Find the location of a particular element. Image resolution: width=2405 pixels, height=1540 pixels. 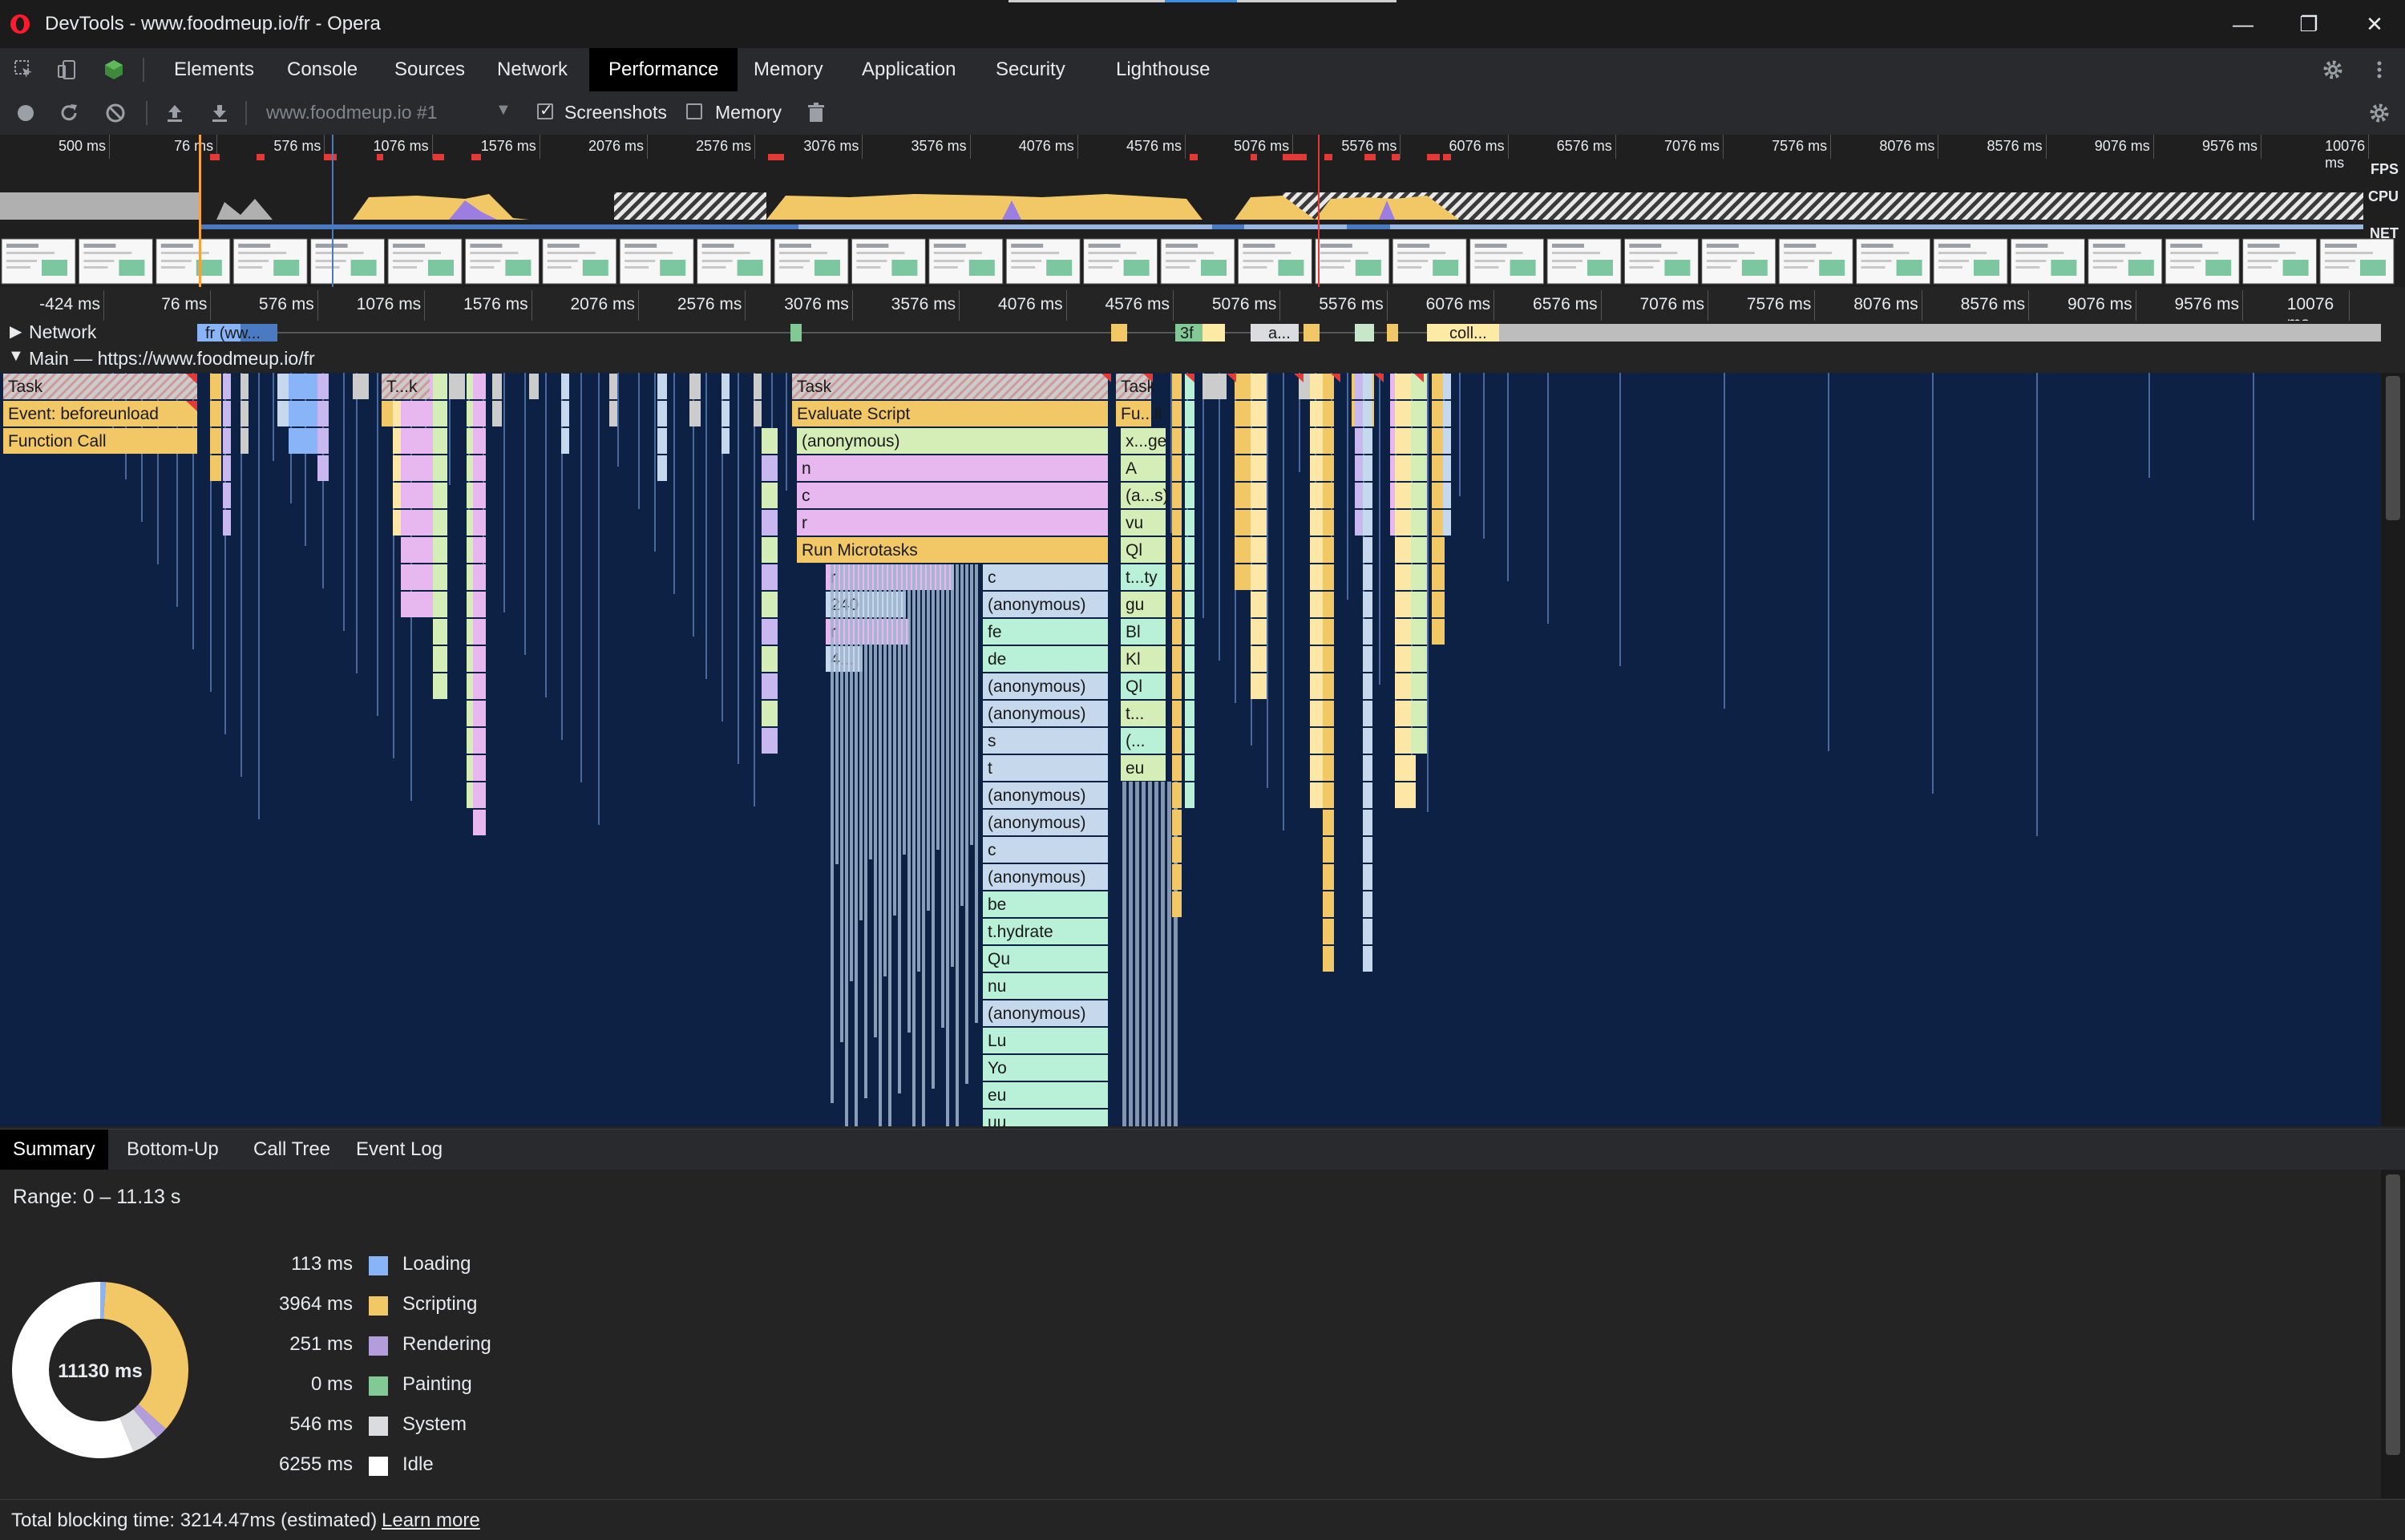

flame-event: Ql is located at coordinates (1143, 550).